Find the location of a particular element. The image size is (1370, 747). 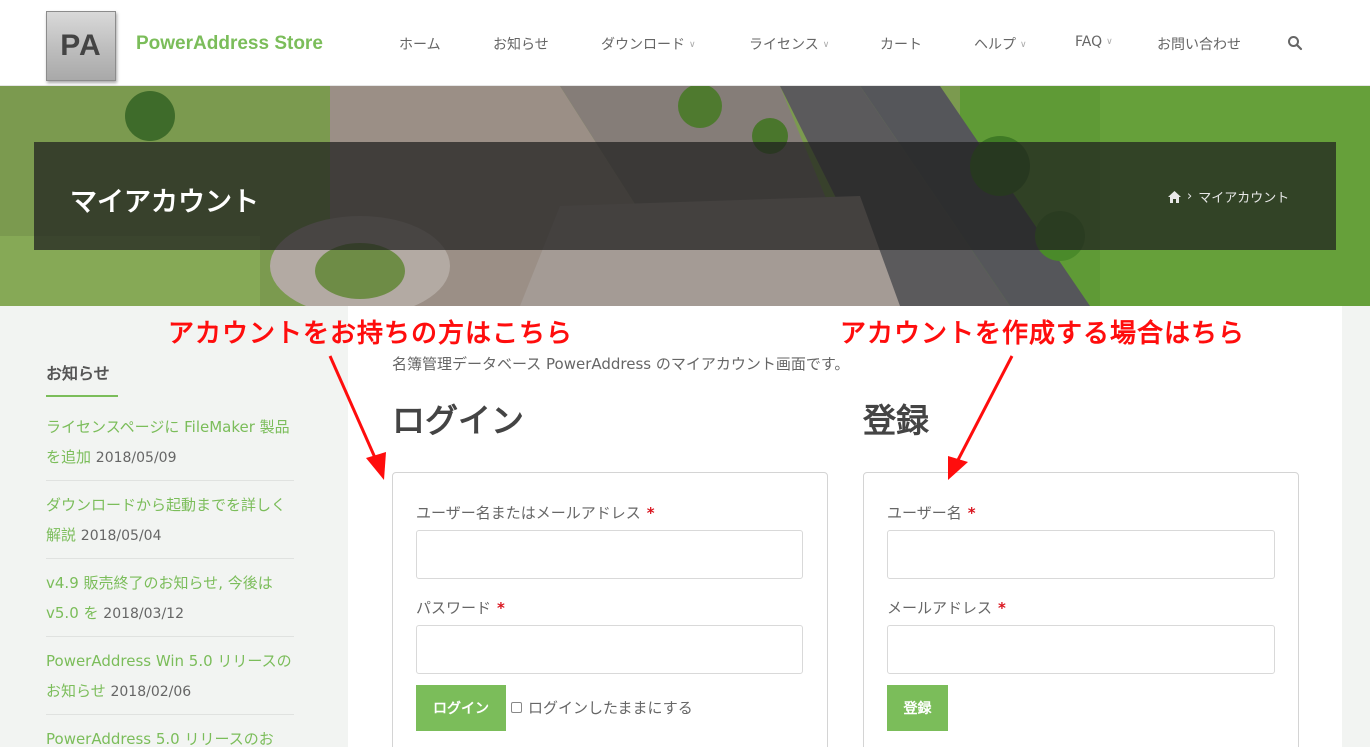

news-item-date: 2018/05/09 is located at coordinates (136, 458).